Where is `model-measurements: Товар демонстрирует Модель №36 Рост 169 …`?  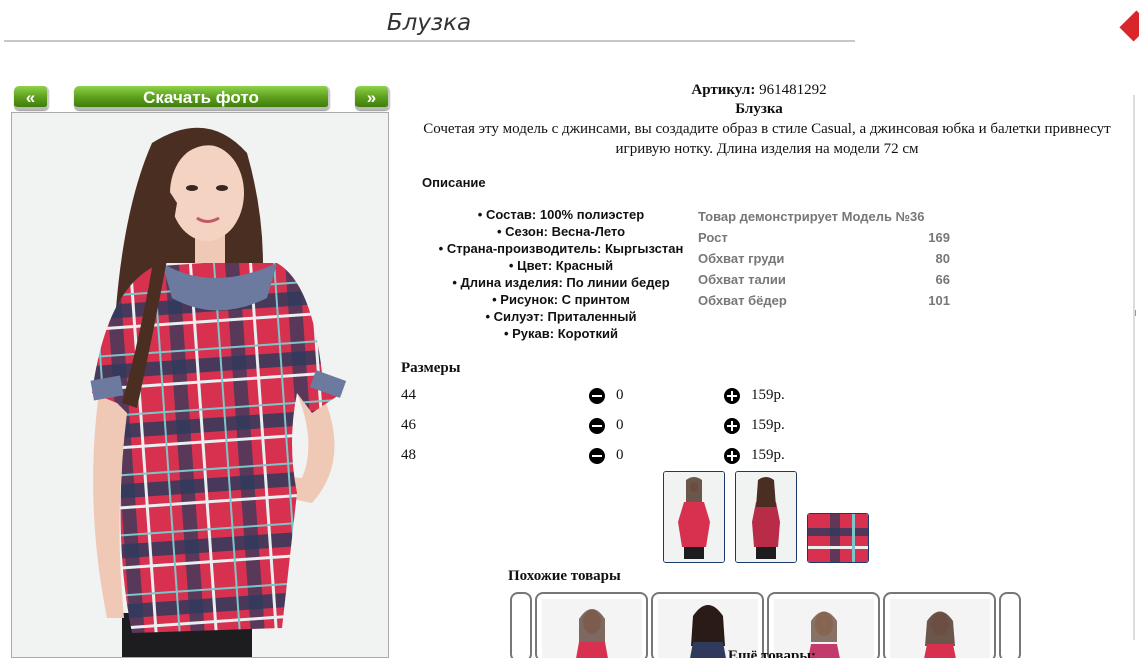
model-measurements: Товар демонстрирует Модель №36 Рост 169 … is located at coordinates (824, 260).